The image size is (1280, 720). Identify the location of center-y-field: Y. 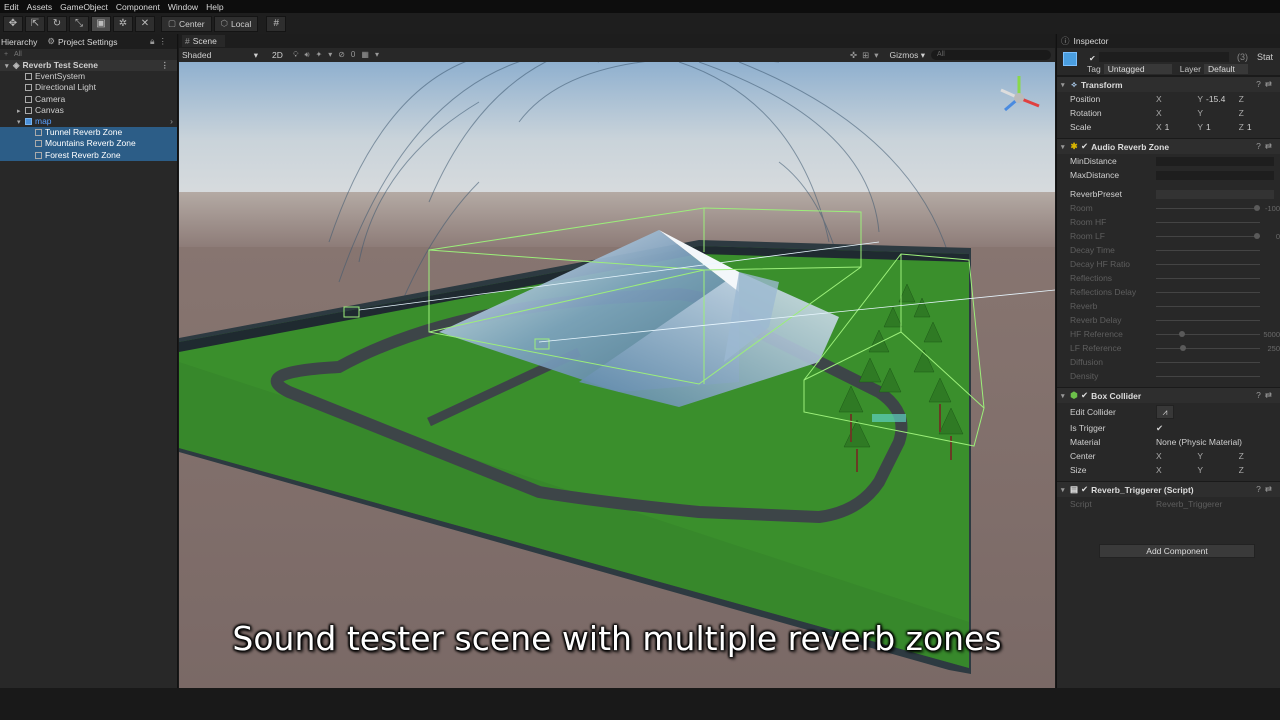
(1217, 456).